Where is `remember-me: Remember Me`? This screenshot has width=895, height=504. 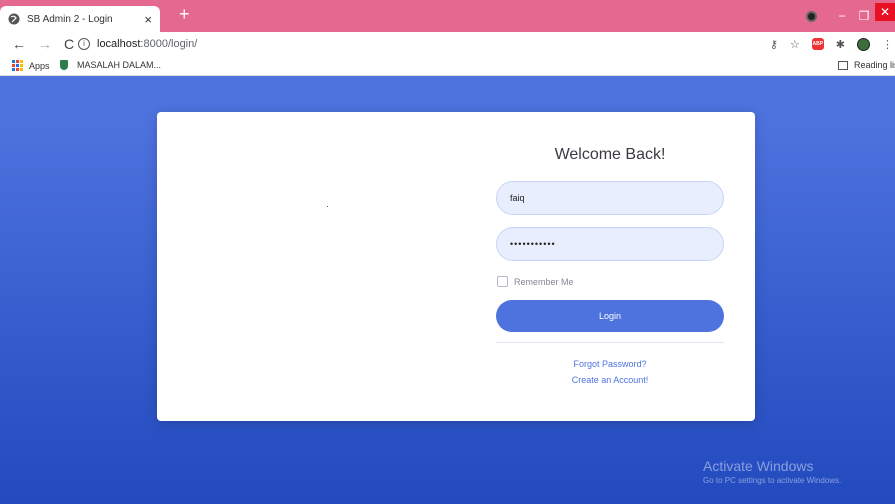
remember-me: Remember Me is located at coordinates (535, 281).